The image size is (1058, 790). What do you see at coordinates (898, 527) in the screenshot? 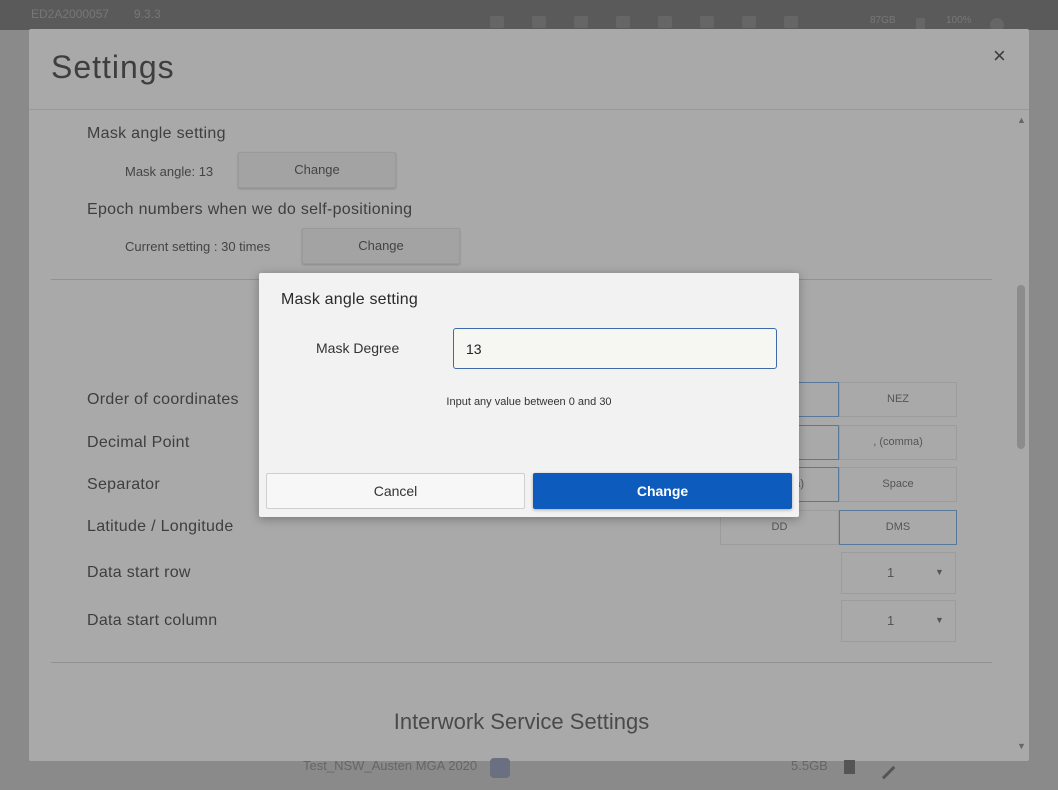
I see `latlon-option-dms: DMS` at bounding box center [898, 527].